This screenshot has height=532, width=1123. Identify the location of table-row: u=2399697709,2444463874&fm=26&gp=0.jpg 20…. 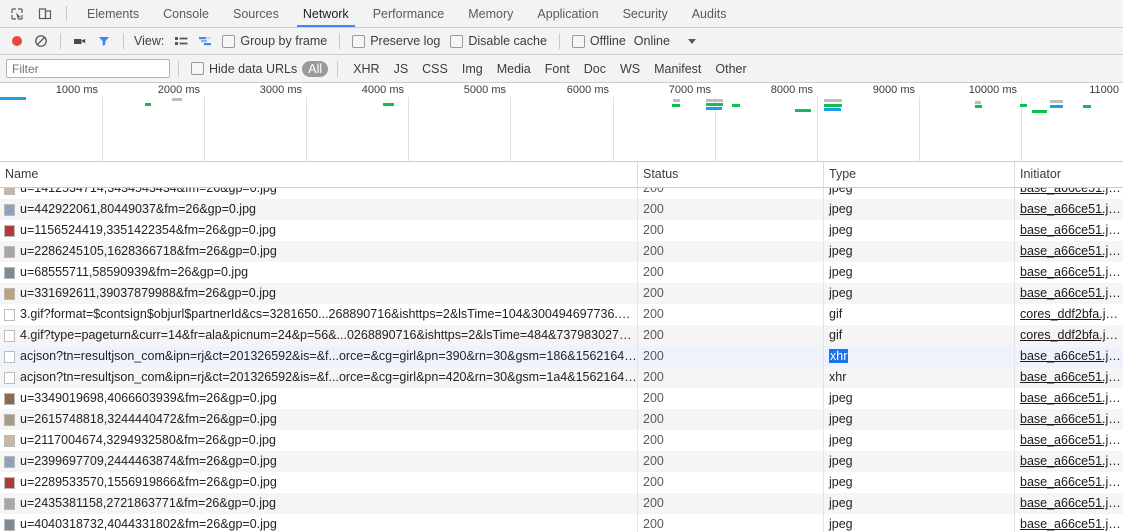
(561, 461).